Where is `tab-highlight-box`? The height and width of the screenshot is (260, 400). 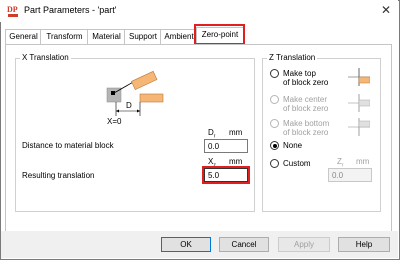 tab-highlight-box is located at coordinates (219, 34).